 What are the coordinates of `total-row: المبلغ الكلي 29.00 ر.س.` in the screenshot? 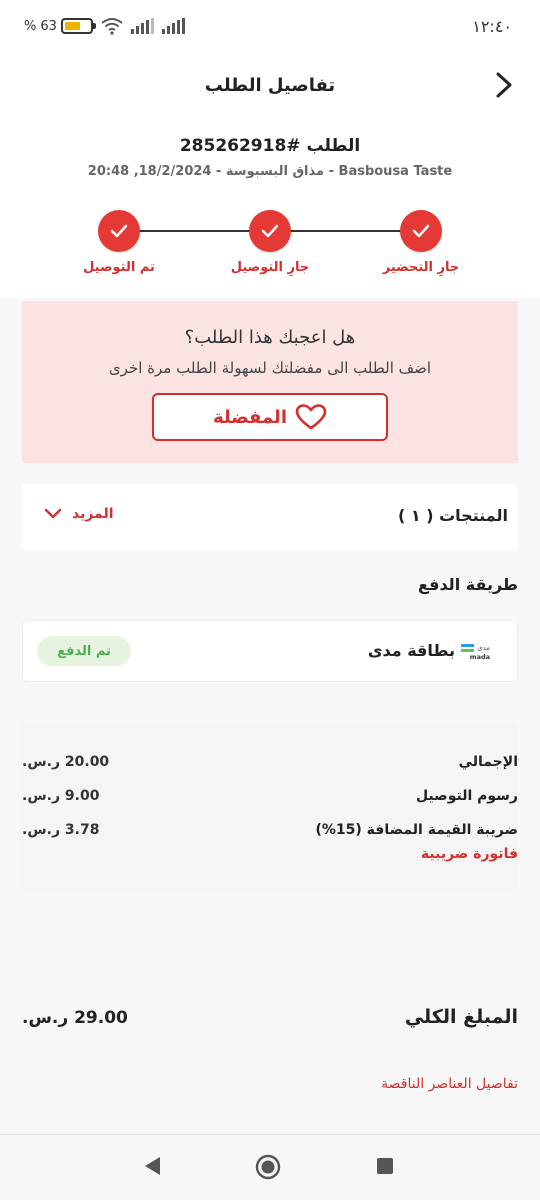 It's located at (270, 1021).